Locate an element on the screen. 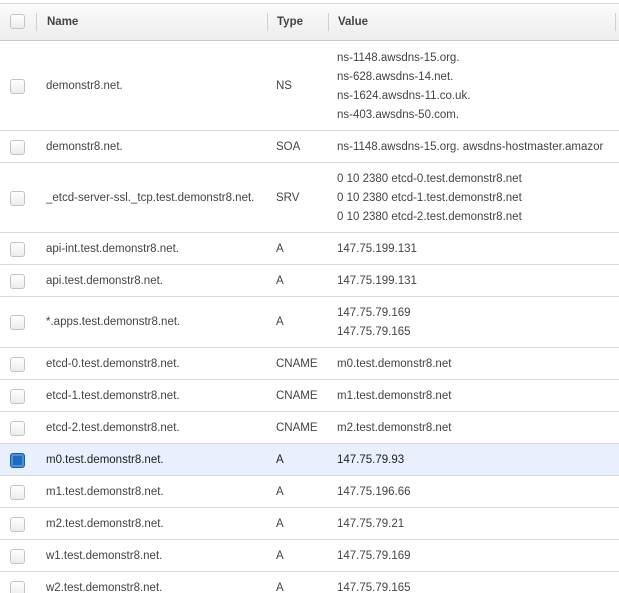  record-name: etcd-2.test.demonstr8.net. is located at coordinates (113, 428).